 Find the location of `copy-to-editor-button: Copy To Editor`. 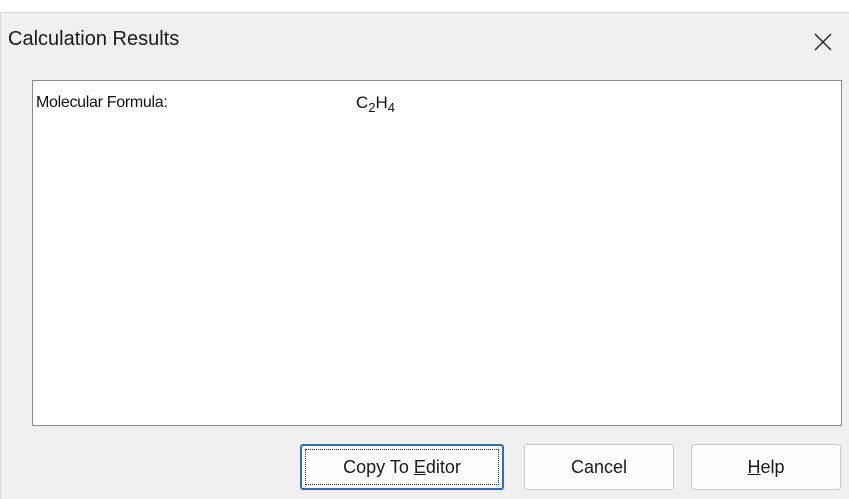

copy-to-editor-button: Copy To Editor is located at coordinates (402, 467).